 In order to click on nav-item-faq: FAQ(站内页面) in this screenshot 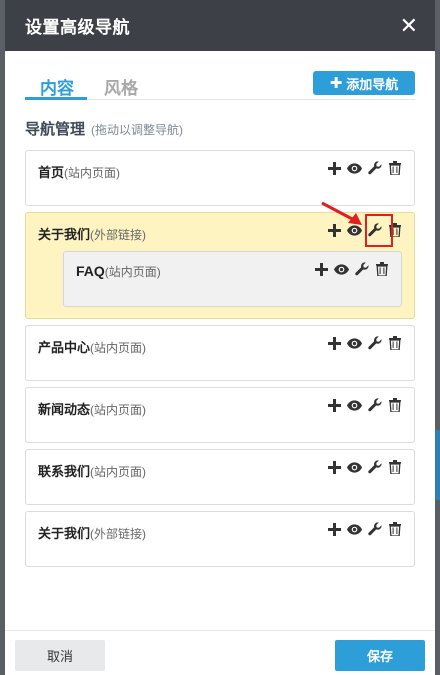, I will do `click(232, 279)`.